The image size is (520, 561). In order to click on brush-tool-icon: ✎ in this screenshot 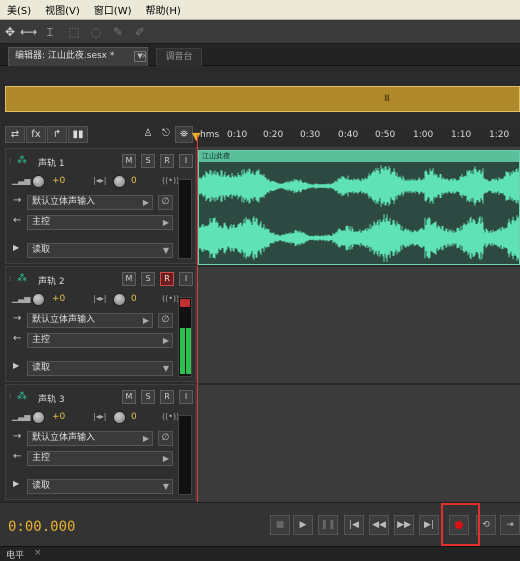, I will do `click(118, 32)`.